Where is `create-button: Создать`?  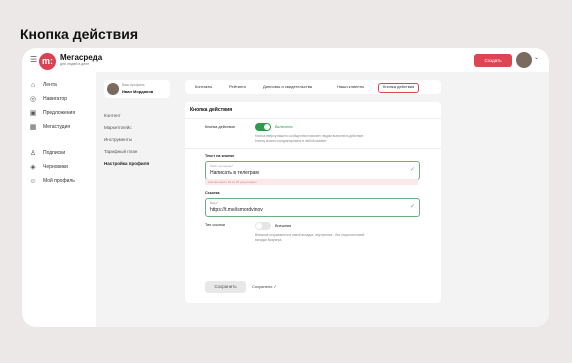 create-button: Создать is located at coordinates (493, 60).